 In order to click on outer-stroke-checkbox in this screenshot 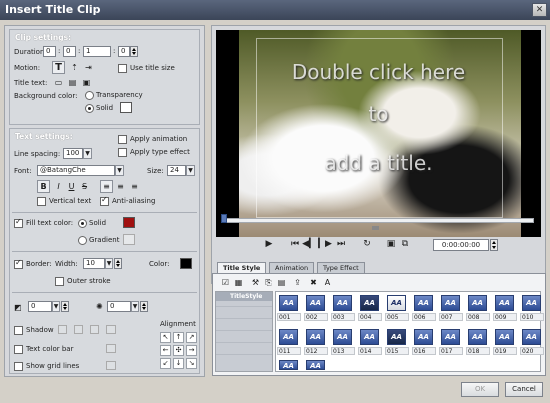, I will do `click(59, 281)`.